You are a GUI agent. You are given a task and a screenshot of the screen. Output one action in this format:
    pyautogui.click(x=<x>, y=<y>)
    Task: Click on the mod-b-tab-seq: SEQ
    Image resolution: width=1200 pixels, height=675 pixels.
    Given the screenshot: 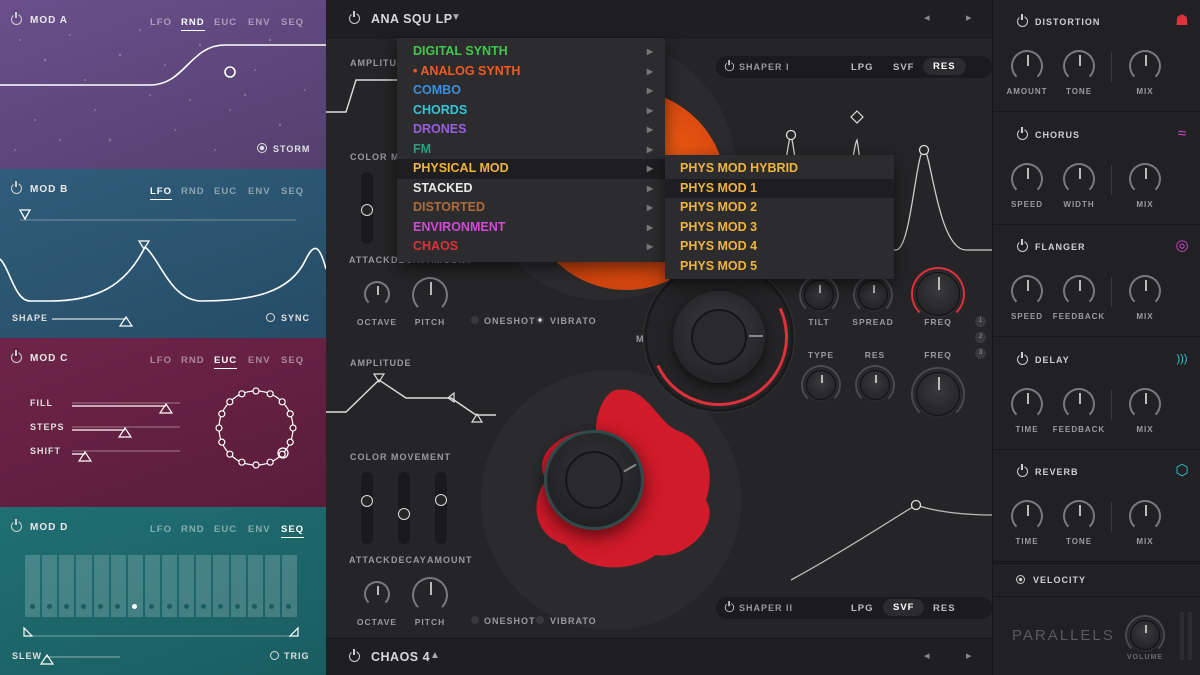 What is the action you would take?
    pyautogui.click(x=292, y=191)
    